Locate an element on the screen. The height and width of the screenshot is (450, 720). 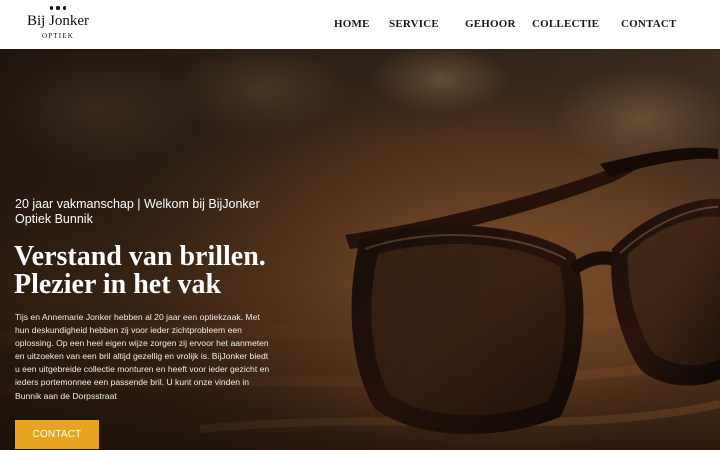
headline-line-2: Plezier in het vak is located at coordinates (118, 284).